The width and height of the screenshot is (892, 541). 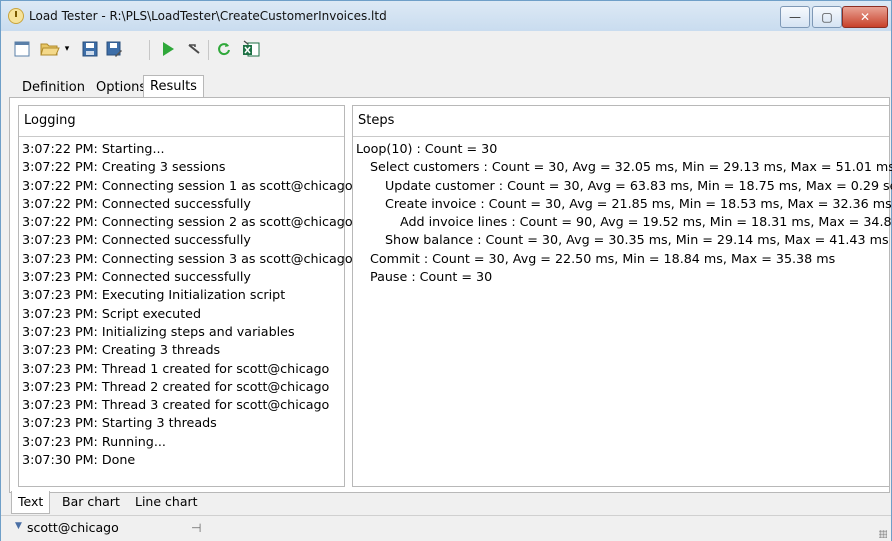 What do you see at coordinates (53, 88) in the screenshot?
I see `tab-definition: Definition` at bounding box center [53, 88].